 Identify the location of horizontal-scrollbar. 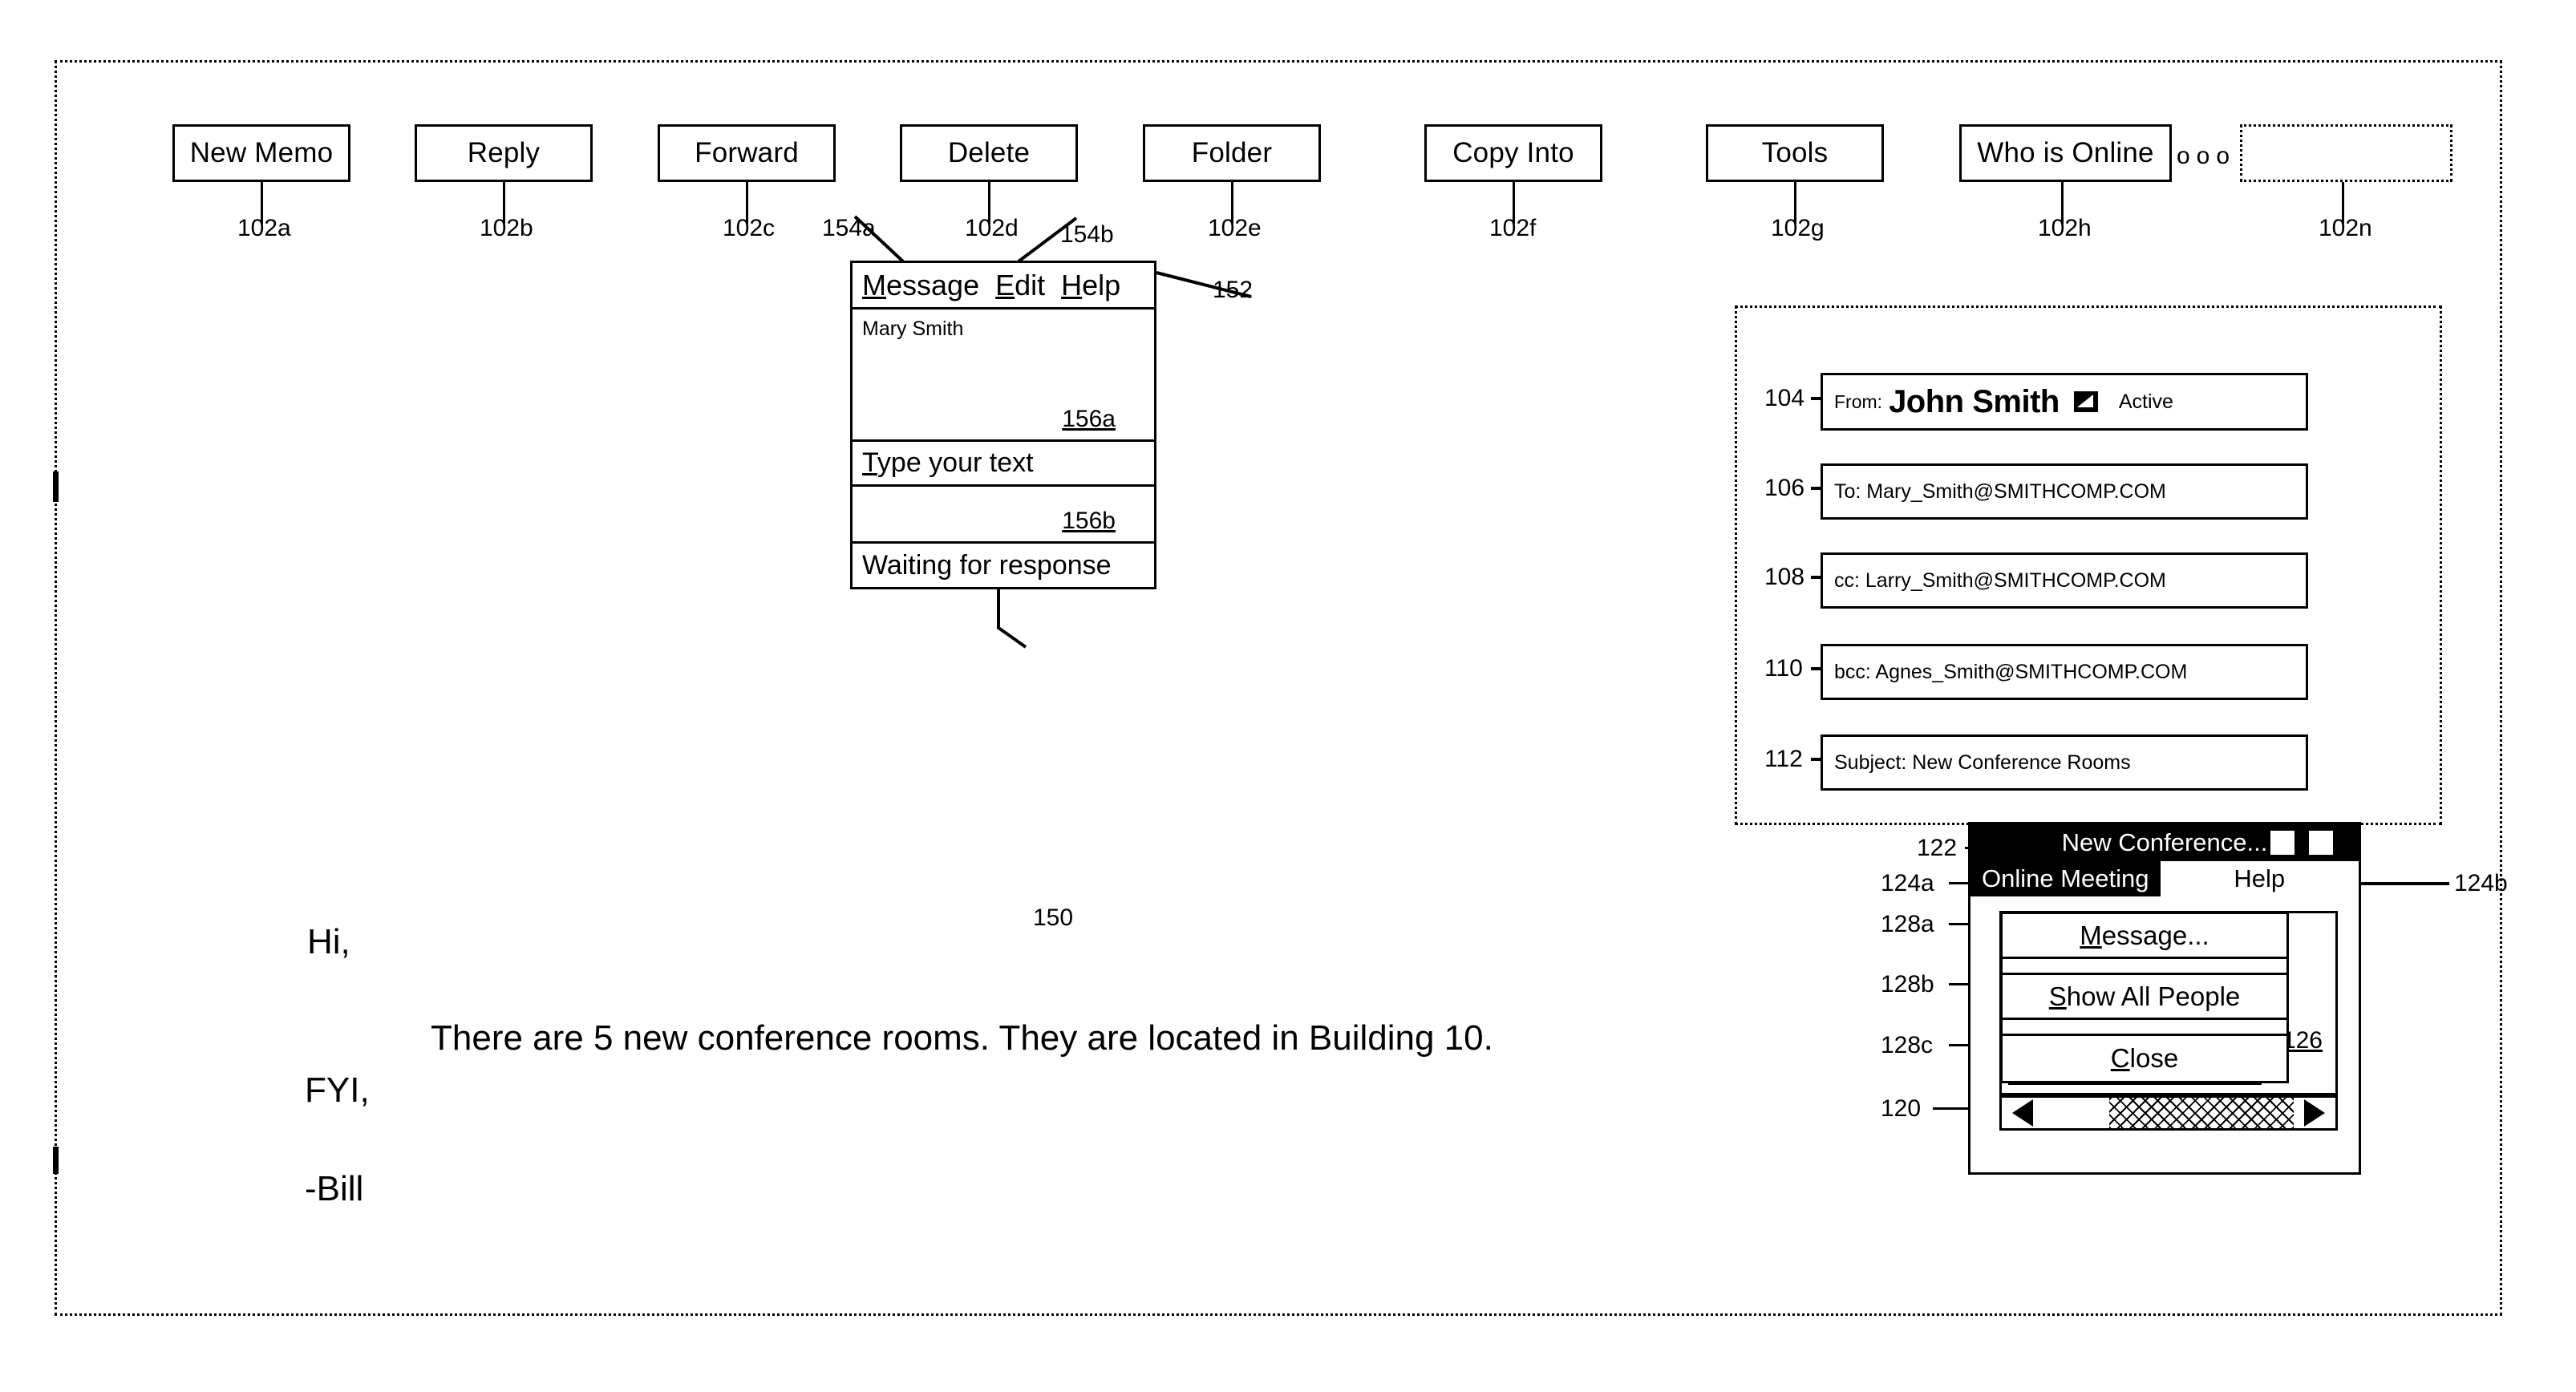
(2168, 1113).